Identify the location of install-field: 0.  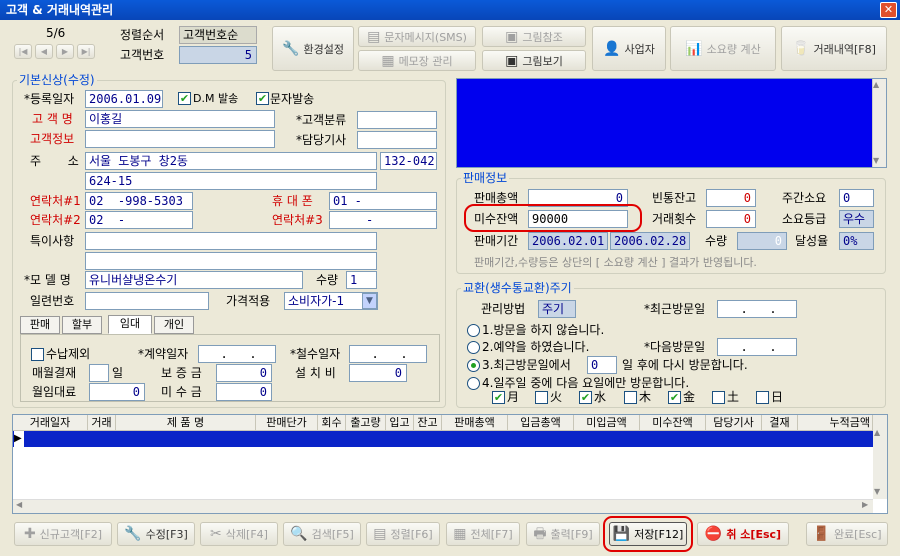
(378, 373).